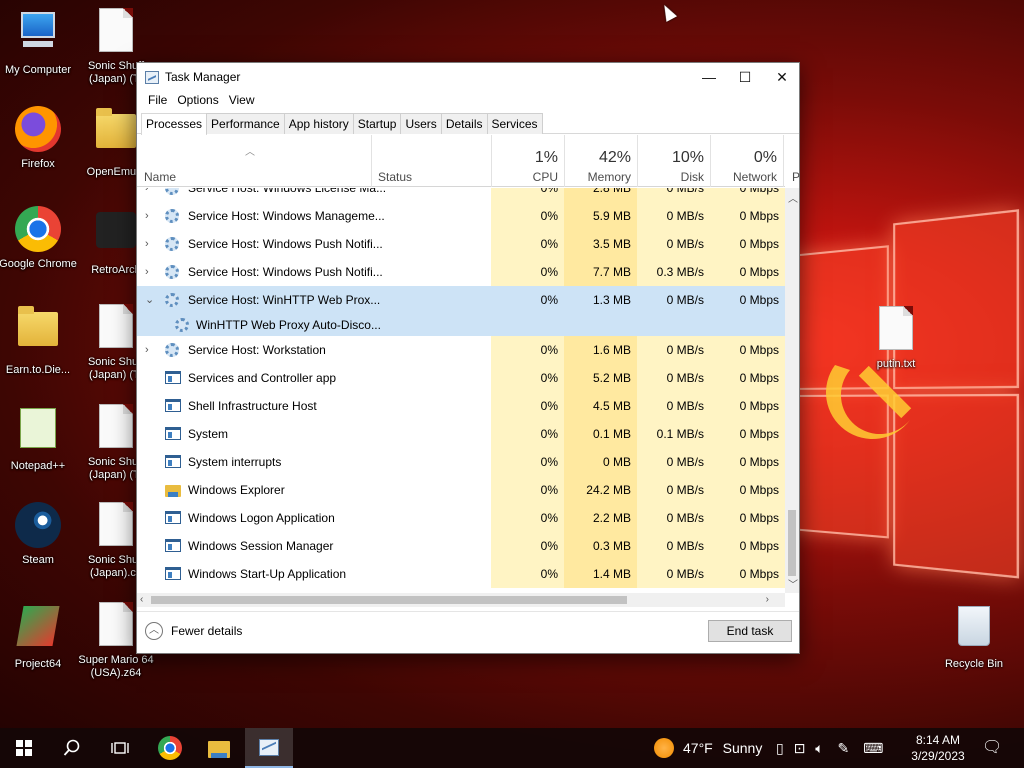 The width and height of the screenshot is (1024, 768). I want to click on scroll-down-icon: ﹀, so click(793, 583).